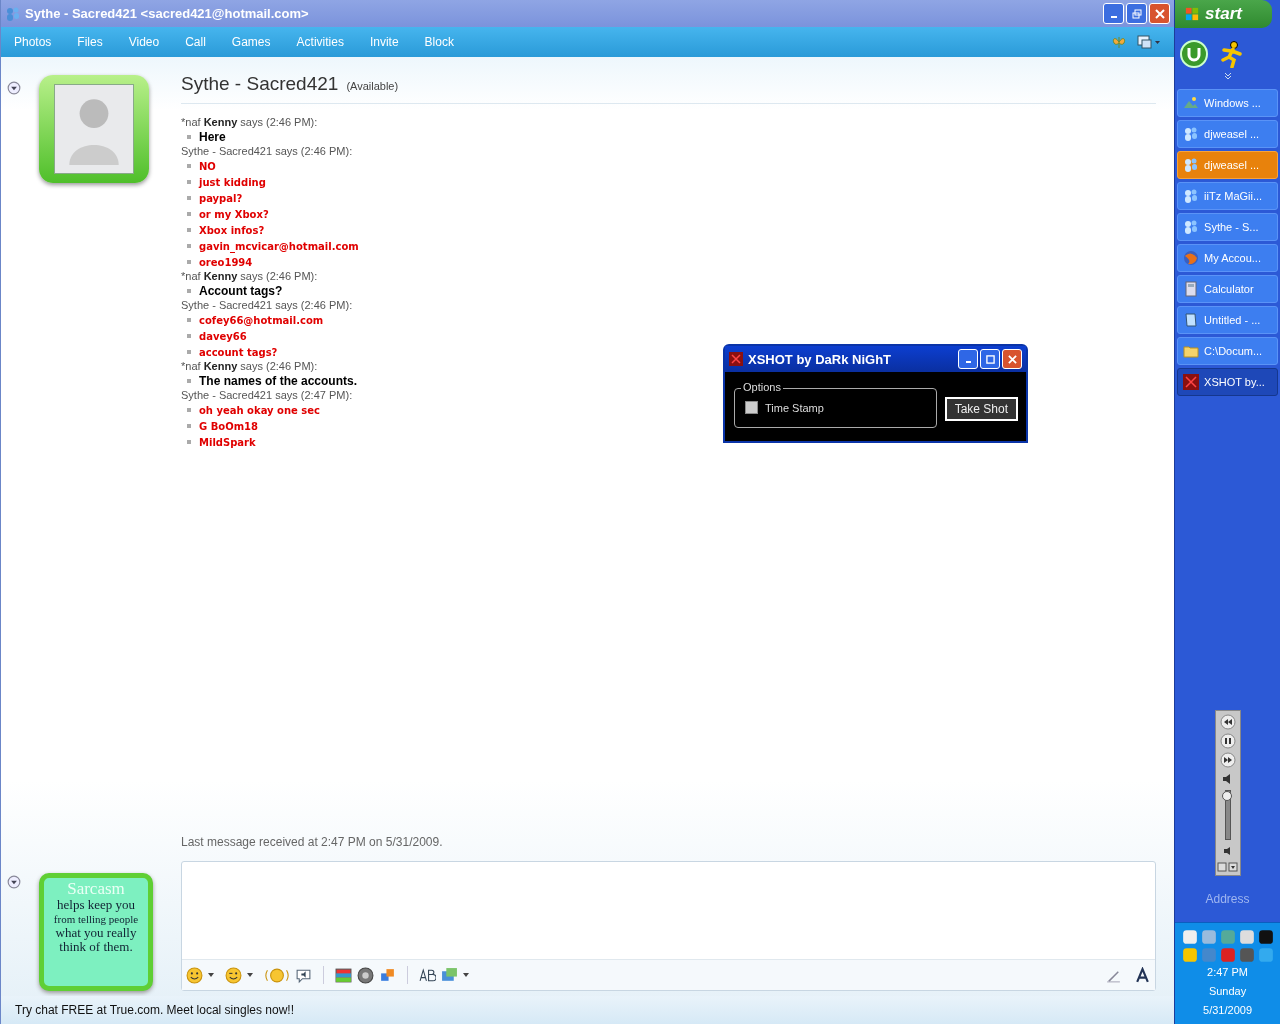 The image size is (1280, 1024). Describe the element at coordinates (1192, 14) in the screenshot. I see `windows-logo` at that location.